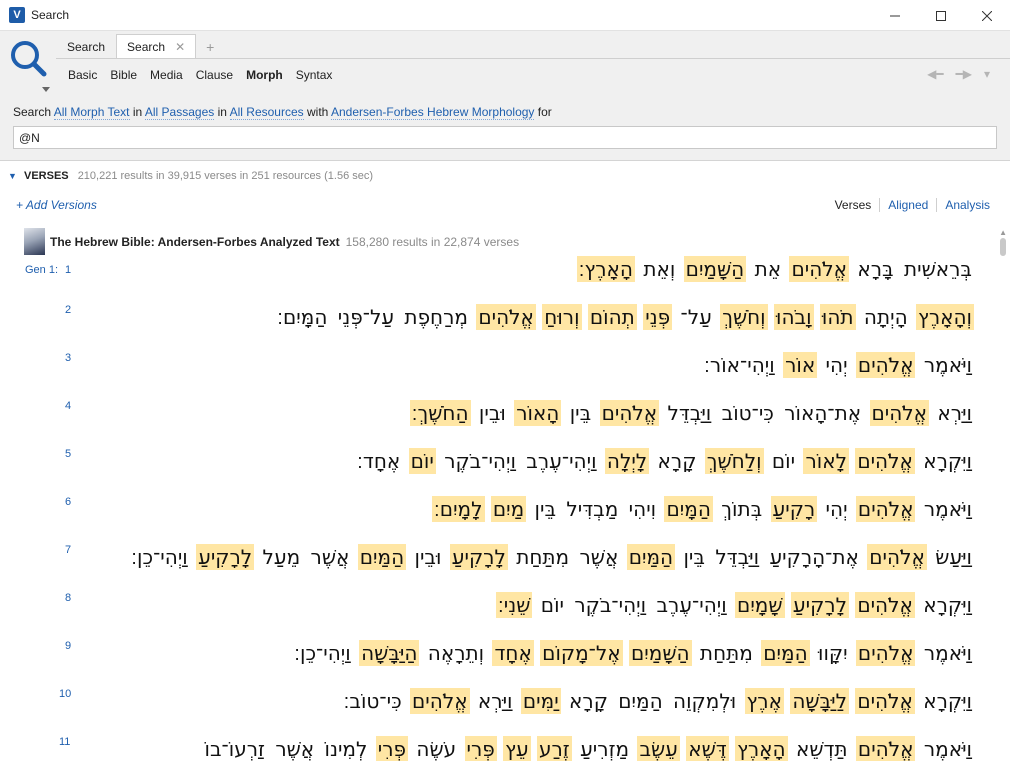  Describe the element at coordinates (813, 557) in the screenshot. I see `word: אֶת־הָרָקִיעַ` at that location.